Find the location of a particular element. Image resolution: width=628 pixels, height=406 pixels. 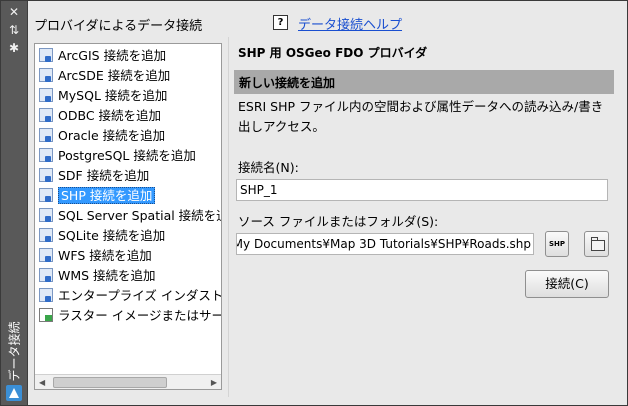

connection-name-label: 接続名(N): is located at coordinates (268, 167).